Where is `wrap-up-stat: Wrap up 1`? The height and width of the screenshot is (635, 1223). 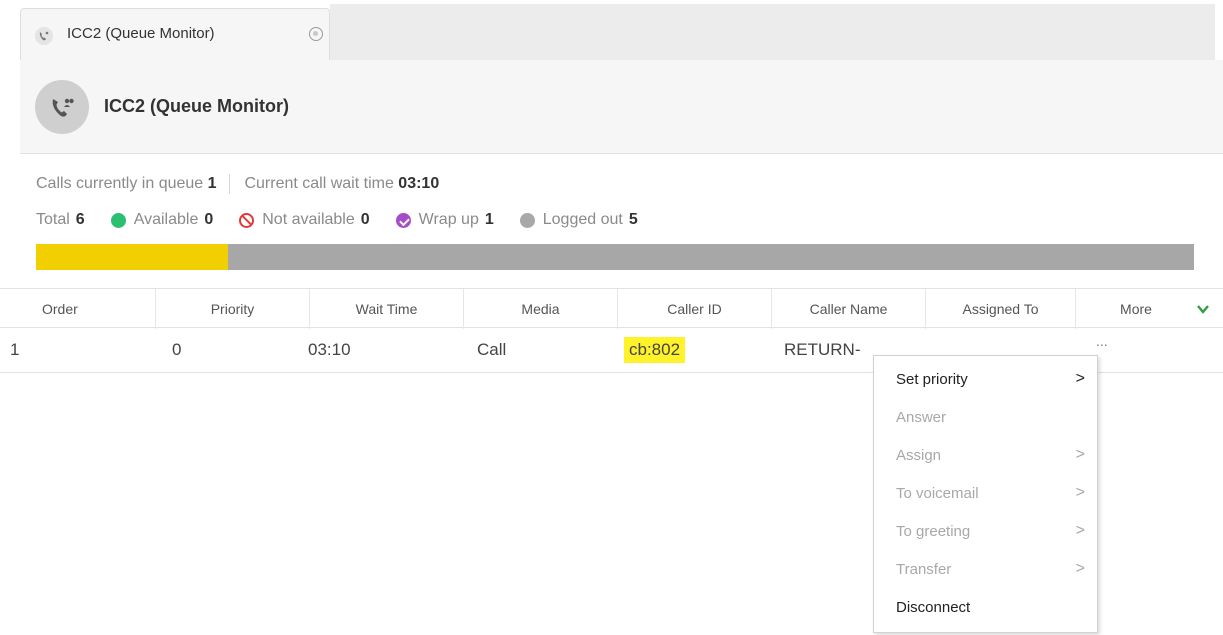 wrap-up-stat: Wrap up 1 is located at coordinates (444, 220).